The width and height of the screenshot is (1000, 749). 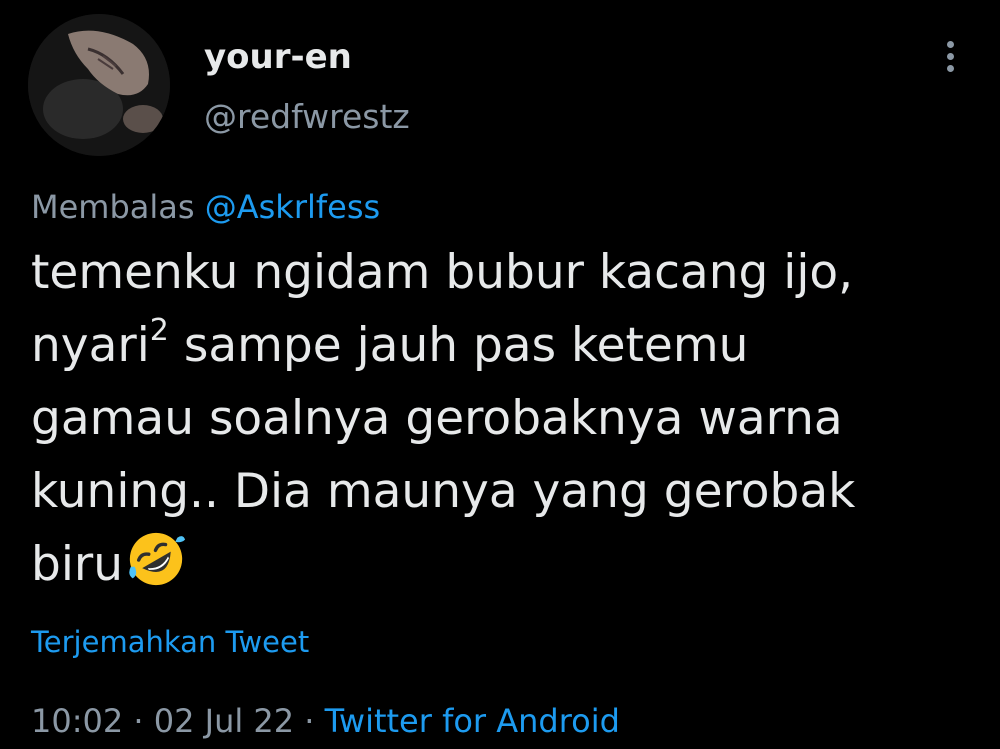 What do you see at coordinates (278, 57) in the screenshot?
I see `display-name: your-en` at bounding box center [278, 57].